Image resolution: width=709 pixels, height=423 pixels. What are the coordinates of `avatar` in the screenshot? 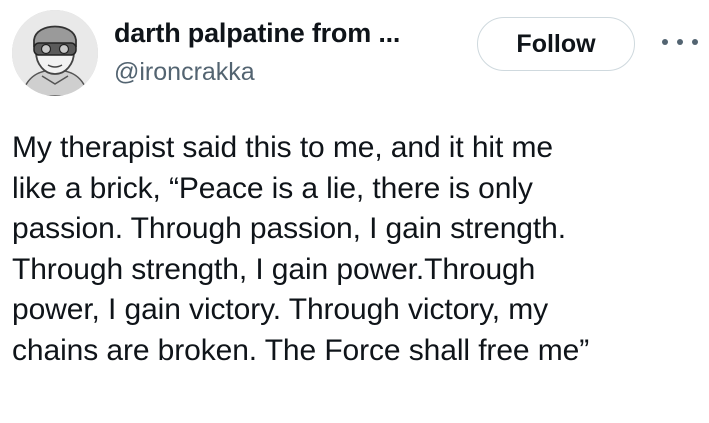 It's located at (55, 53).